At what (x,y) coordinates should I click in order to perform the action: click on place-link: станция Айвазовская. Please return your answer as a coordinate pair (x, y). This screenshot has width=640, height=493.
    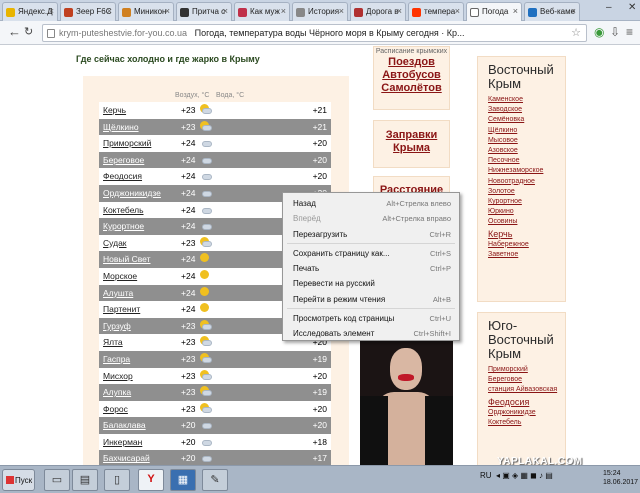
    Looking at the image, I should click on (526, 390).